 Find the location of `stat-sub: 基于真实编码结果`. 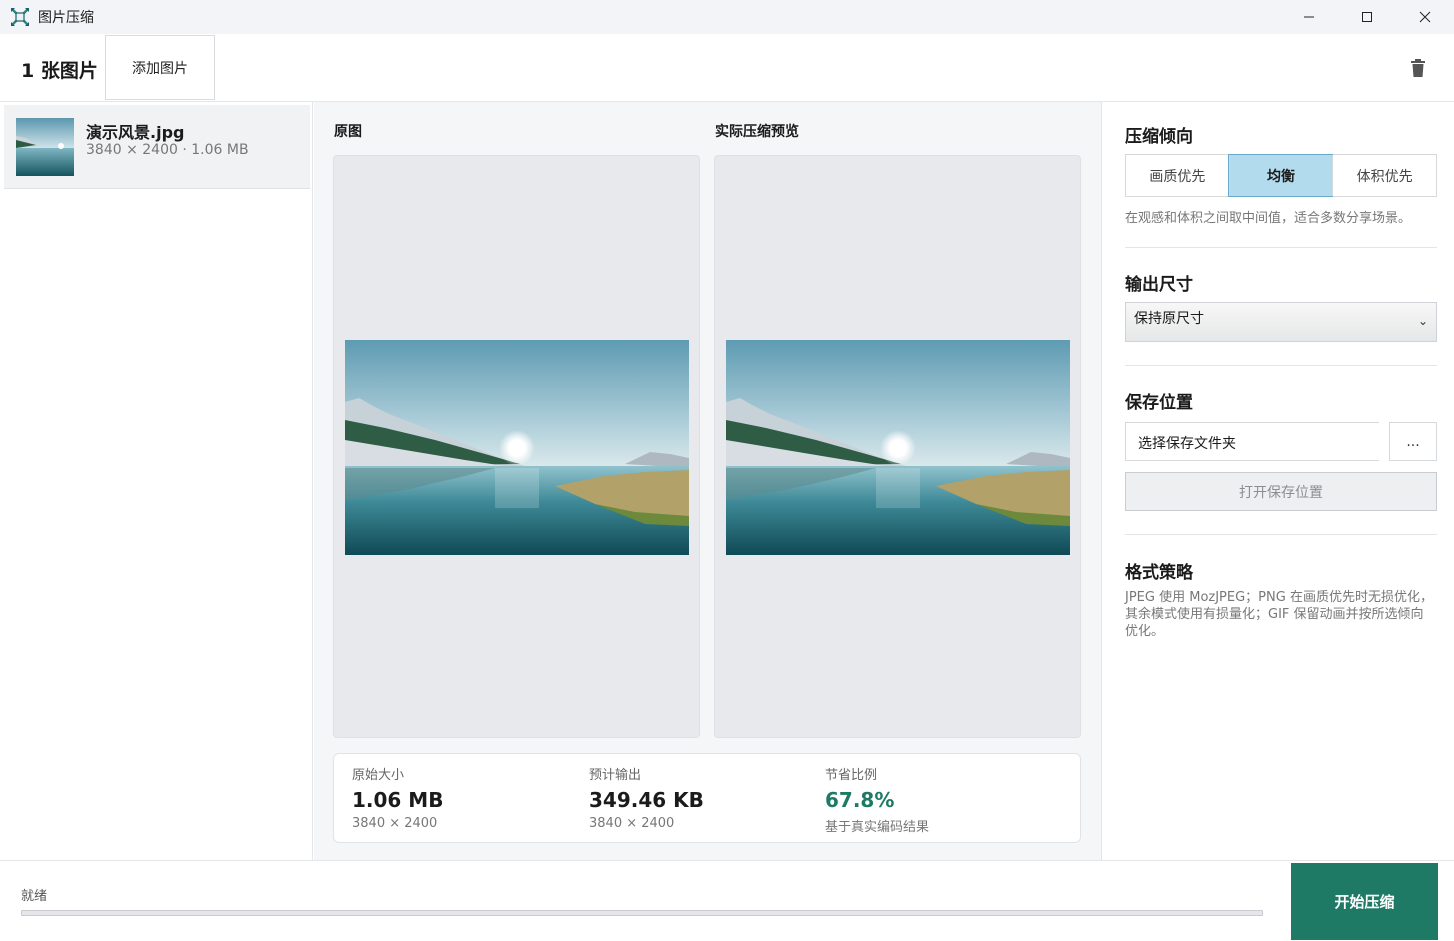

stat-sub: 基于真实编码结果 is located at coordinates (877, 827).